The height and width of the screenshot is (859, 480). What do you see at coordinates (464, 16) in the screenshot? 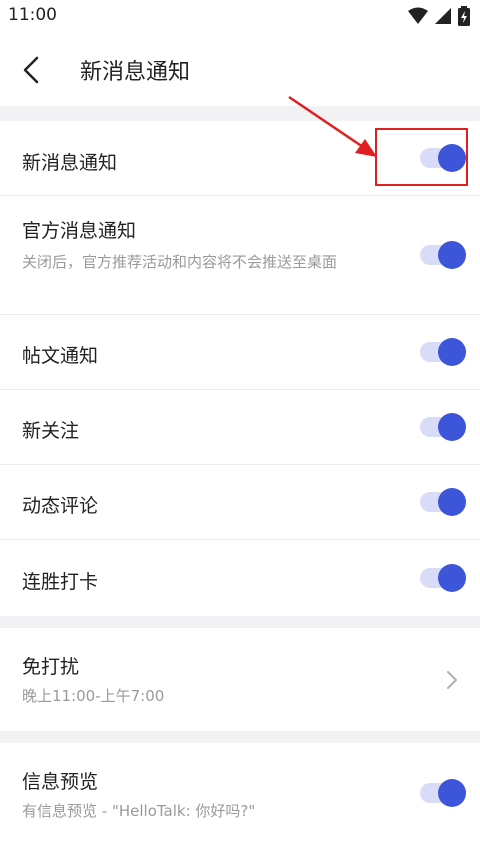
I see `battery-icon` at bounding box center [464, 16].